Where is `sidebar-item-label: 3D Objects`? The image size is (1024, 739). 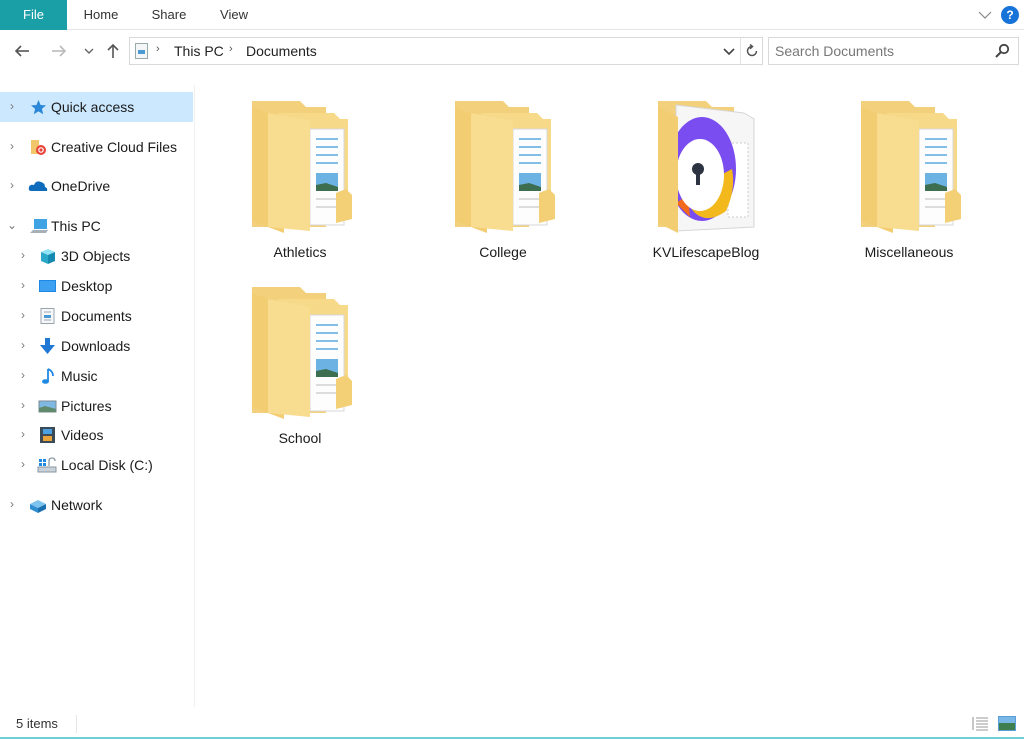 sidebar-item-label: 3D Objects is located at coordinates (96, 256).